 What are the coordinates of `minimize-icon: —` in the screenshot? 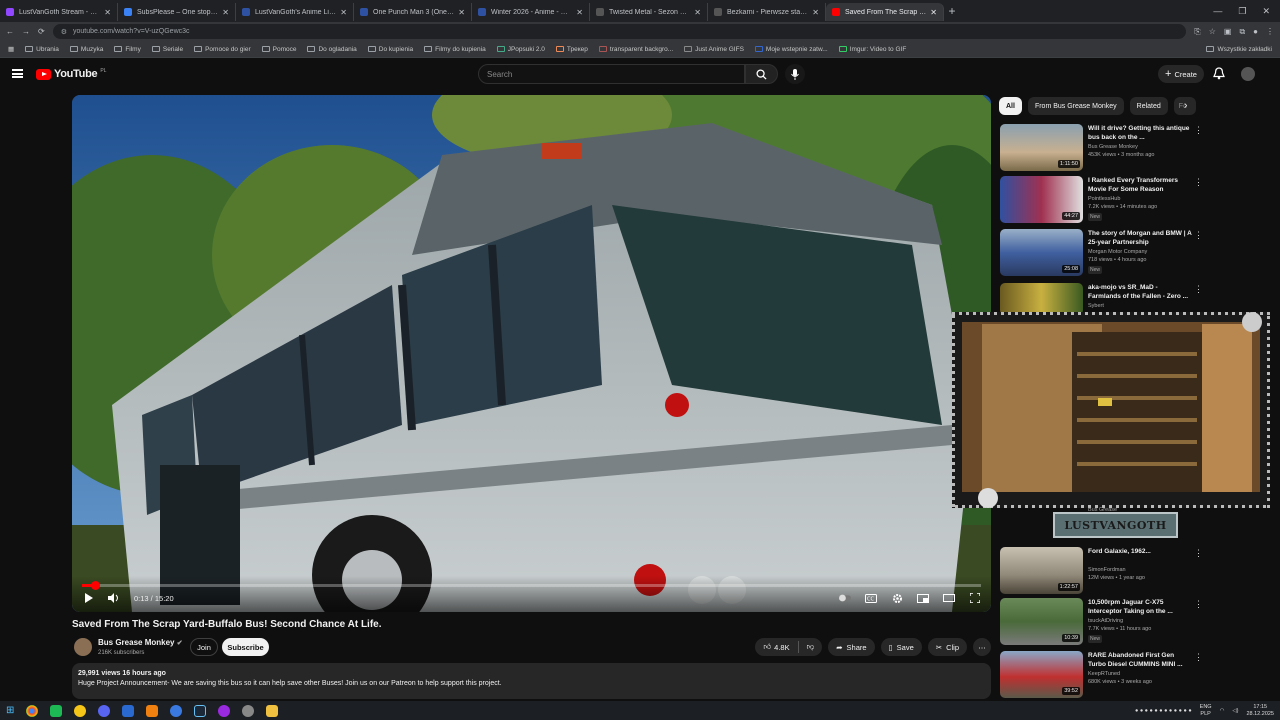 It's located at (1217, 11).